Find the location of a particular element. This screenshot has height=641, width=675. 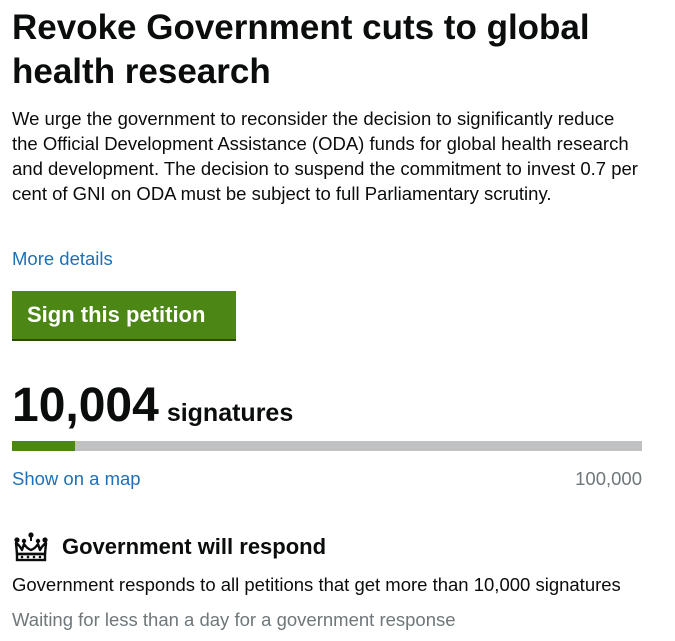

signature-progress-fill is located at coordinates (44, 446).